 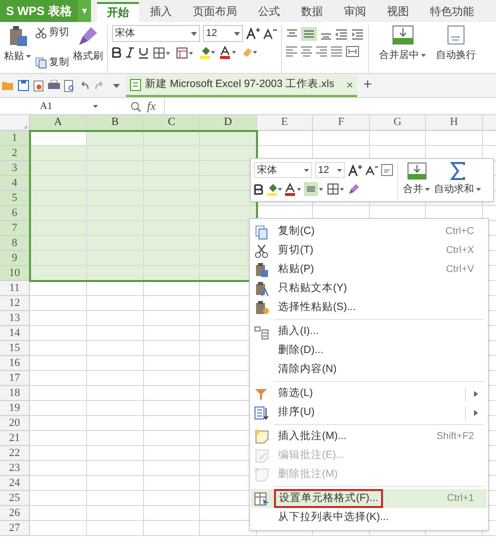 I want to click on row-header: 3, so click(x=15, y=168).